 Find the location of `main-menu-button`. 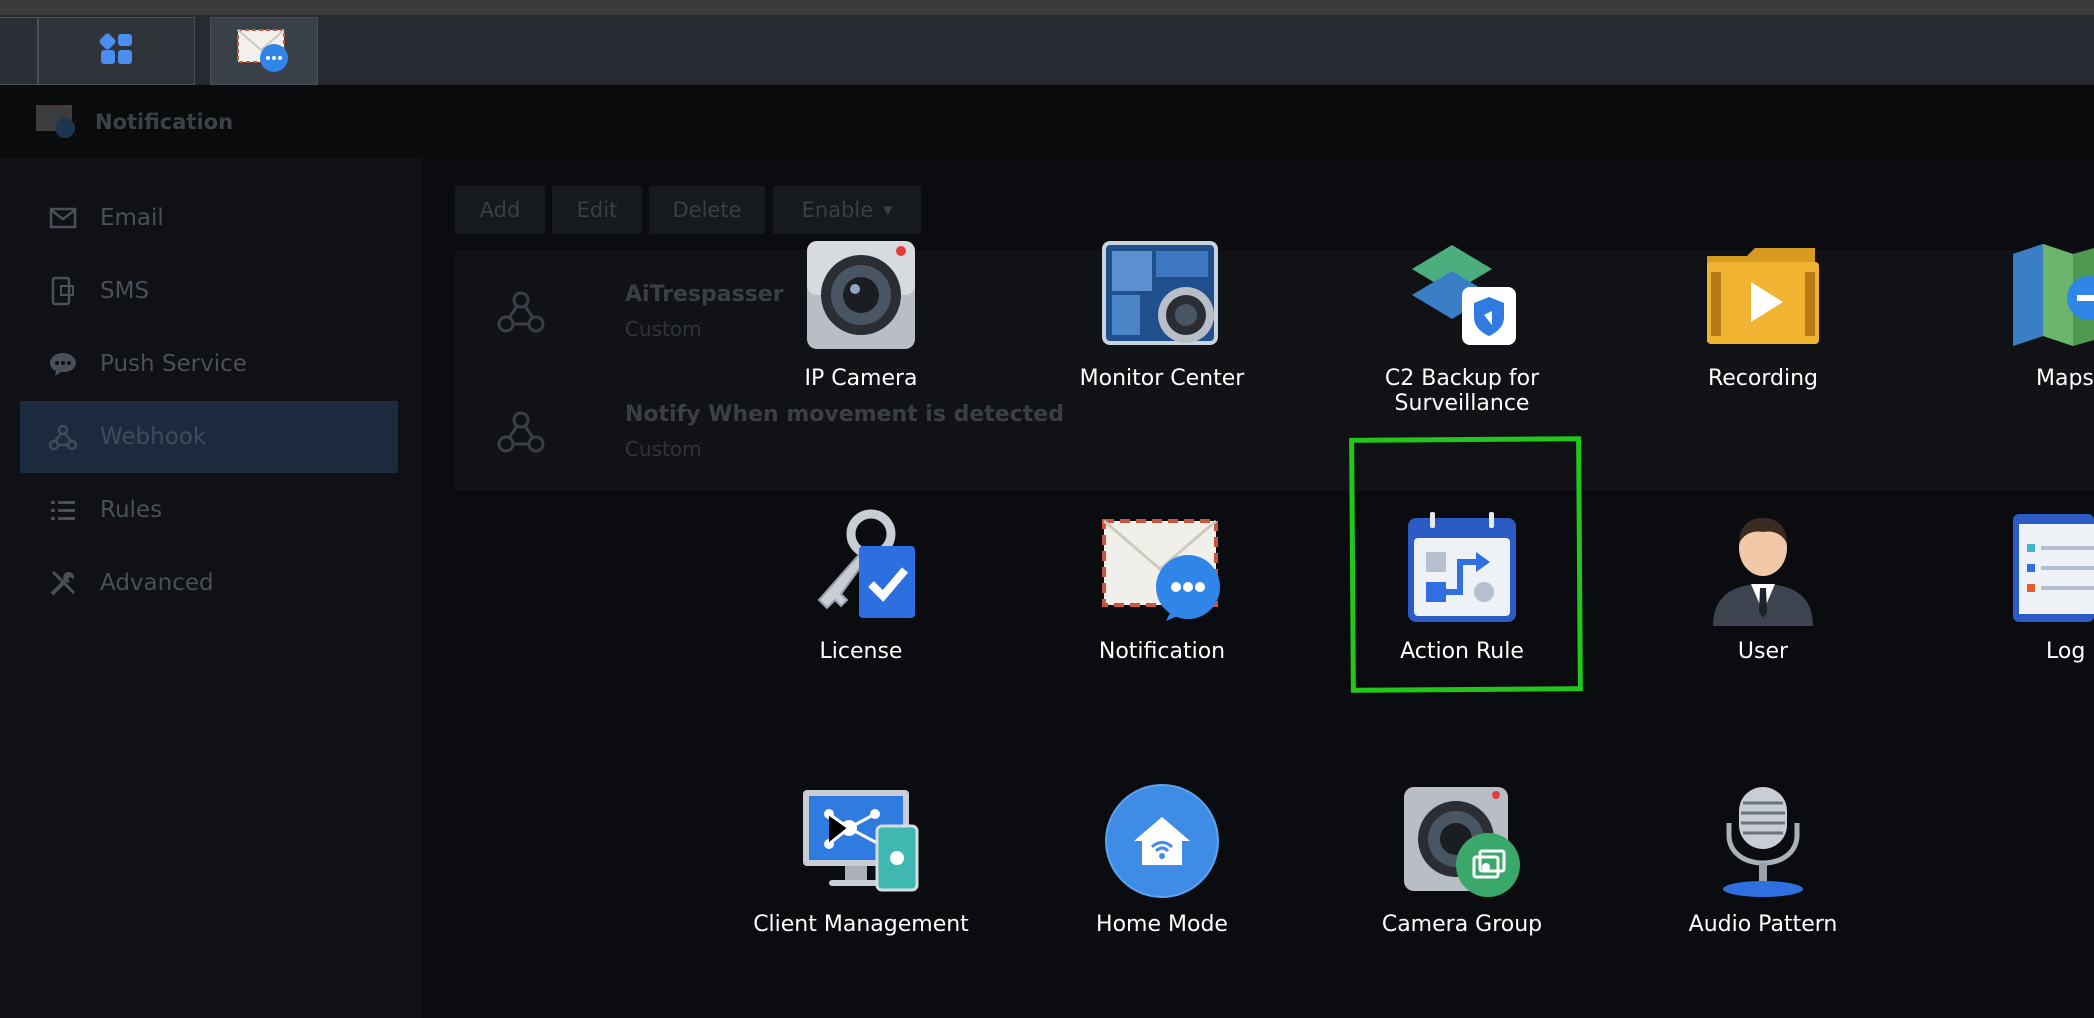

main-menu-button is located at coordinates (116, 51).